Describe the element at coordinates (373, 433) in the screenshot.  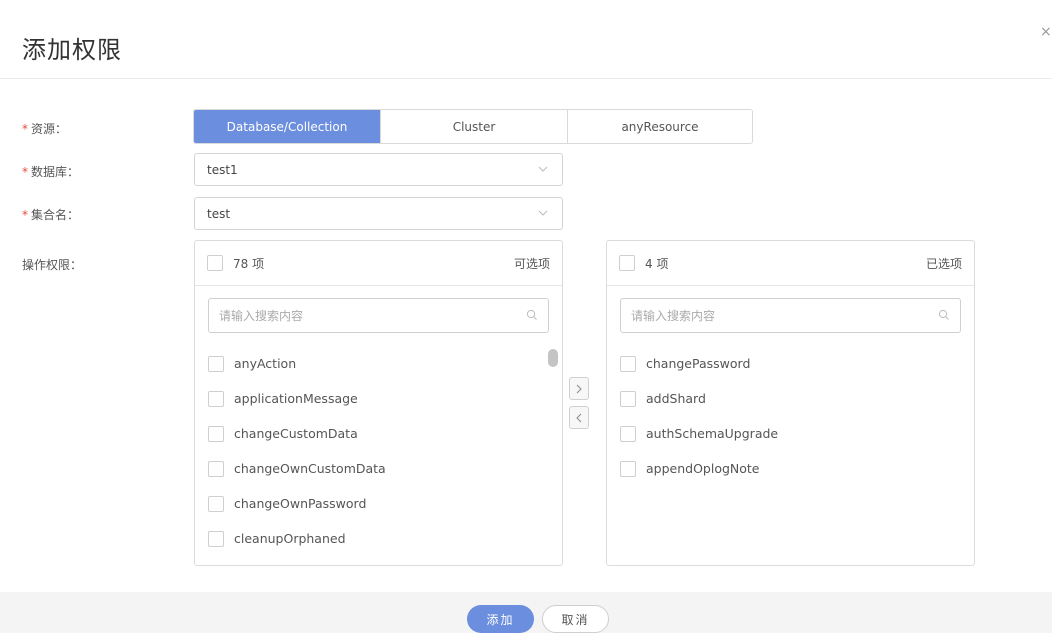
I see `list-item: changeCustomData` at that location.